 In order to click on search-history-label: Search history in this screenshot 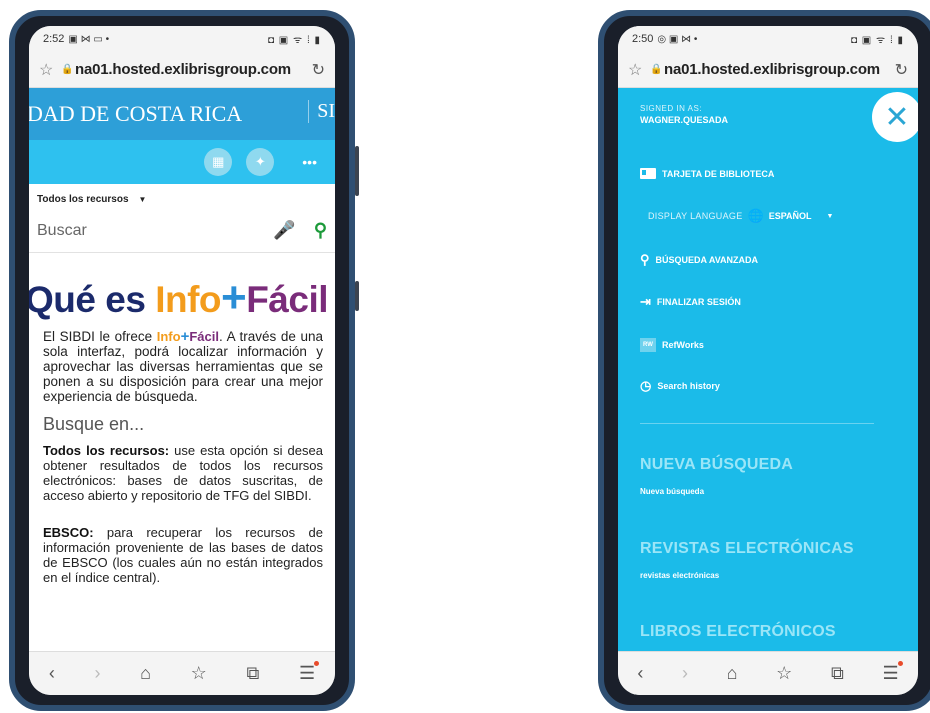, I will do `click(688, 386)`.